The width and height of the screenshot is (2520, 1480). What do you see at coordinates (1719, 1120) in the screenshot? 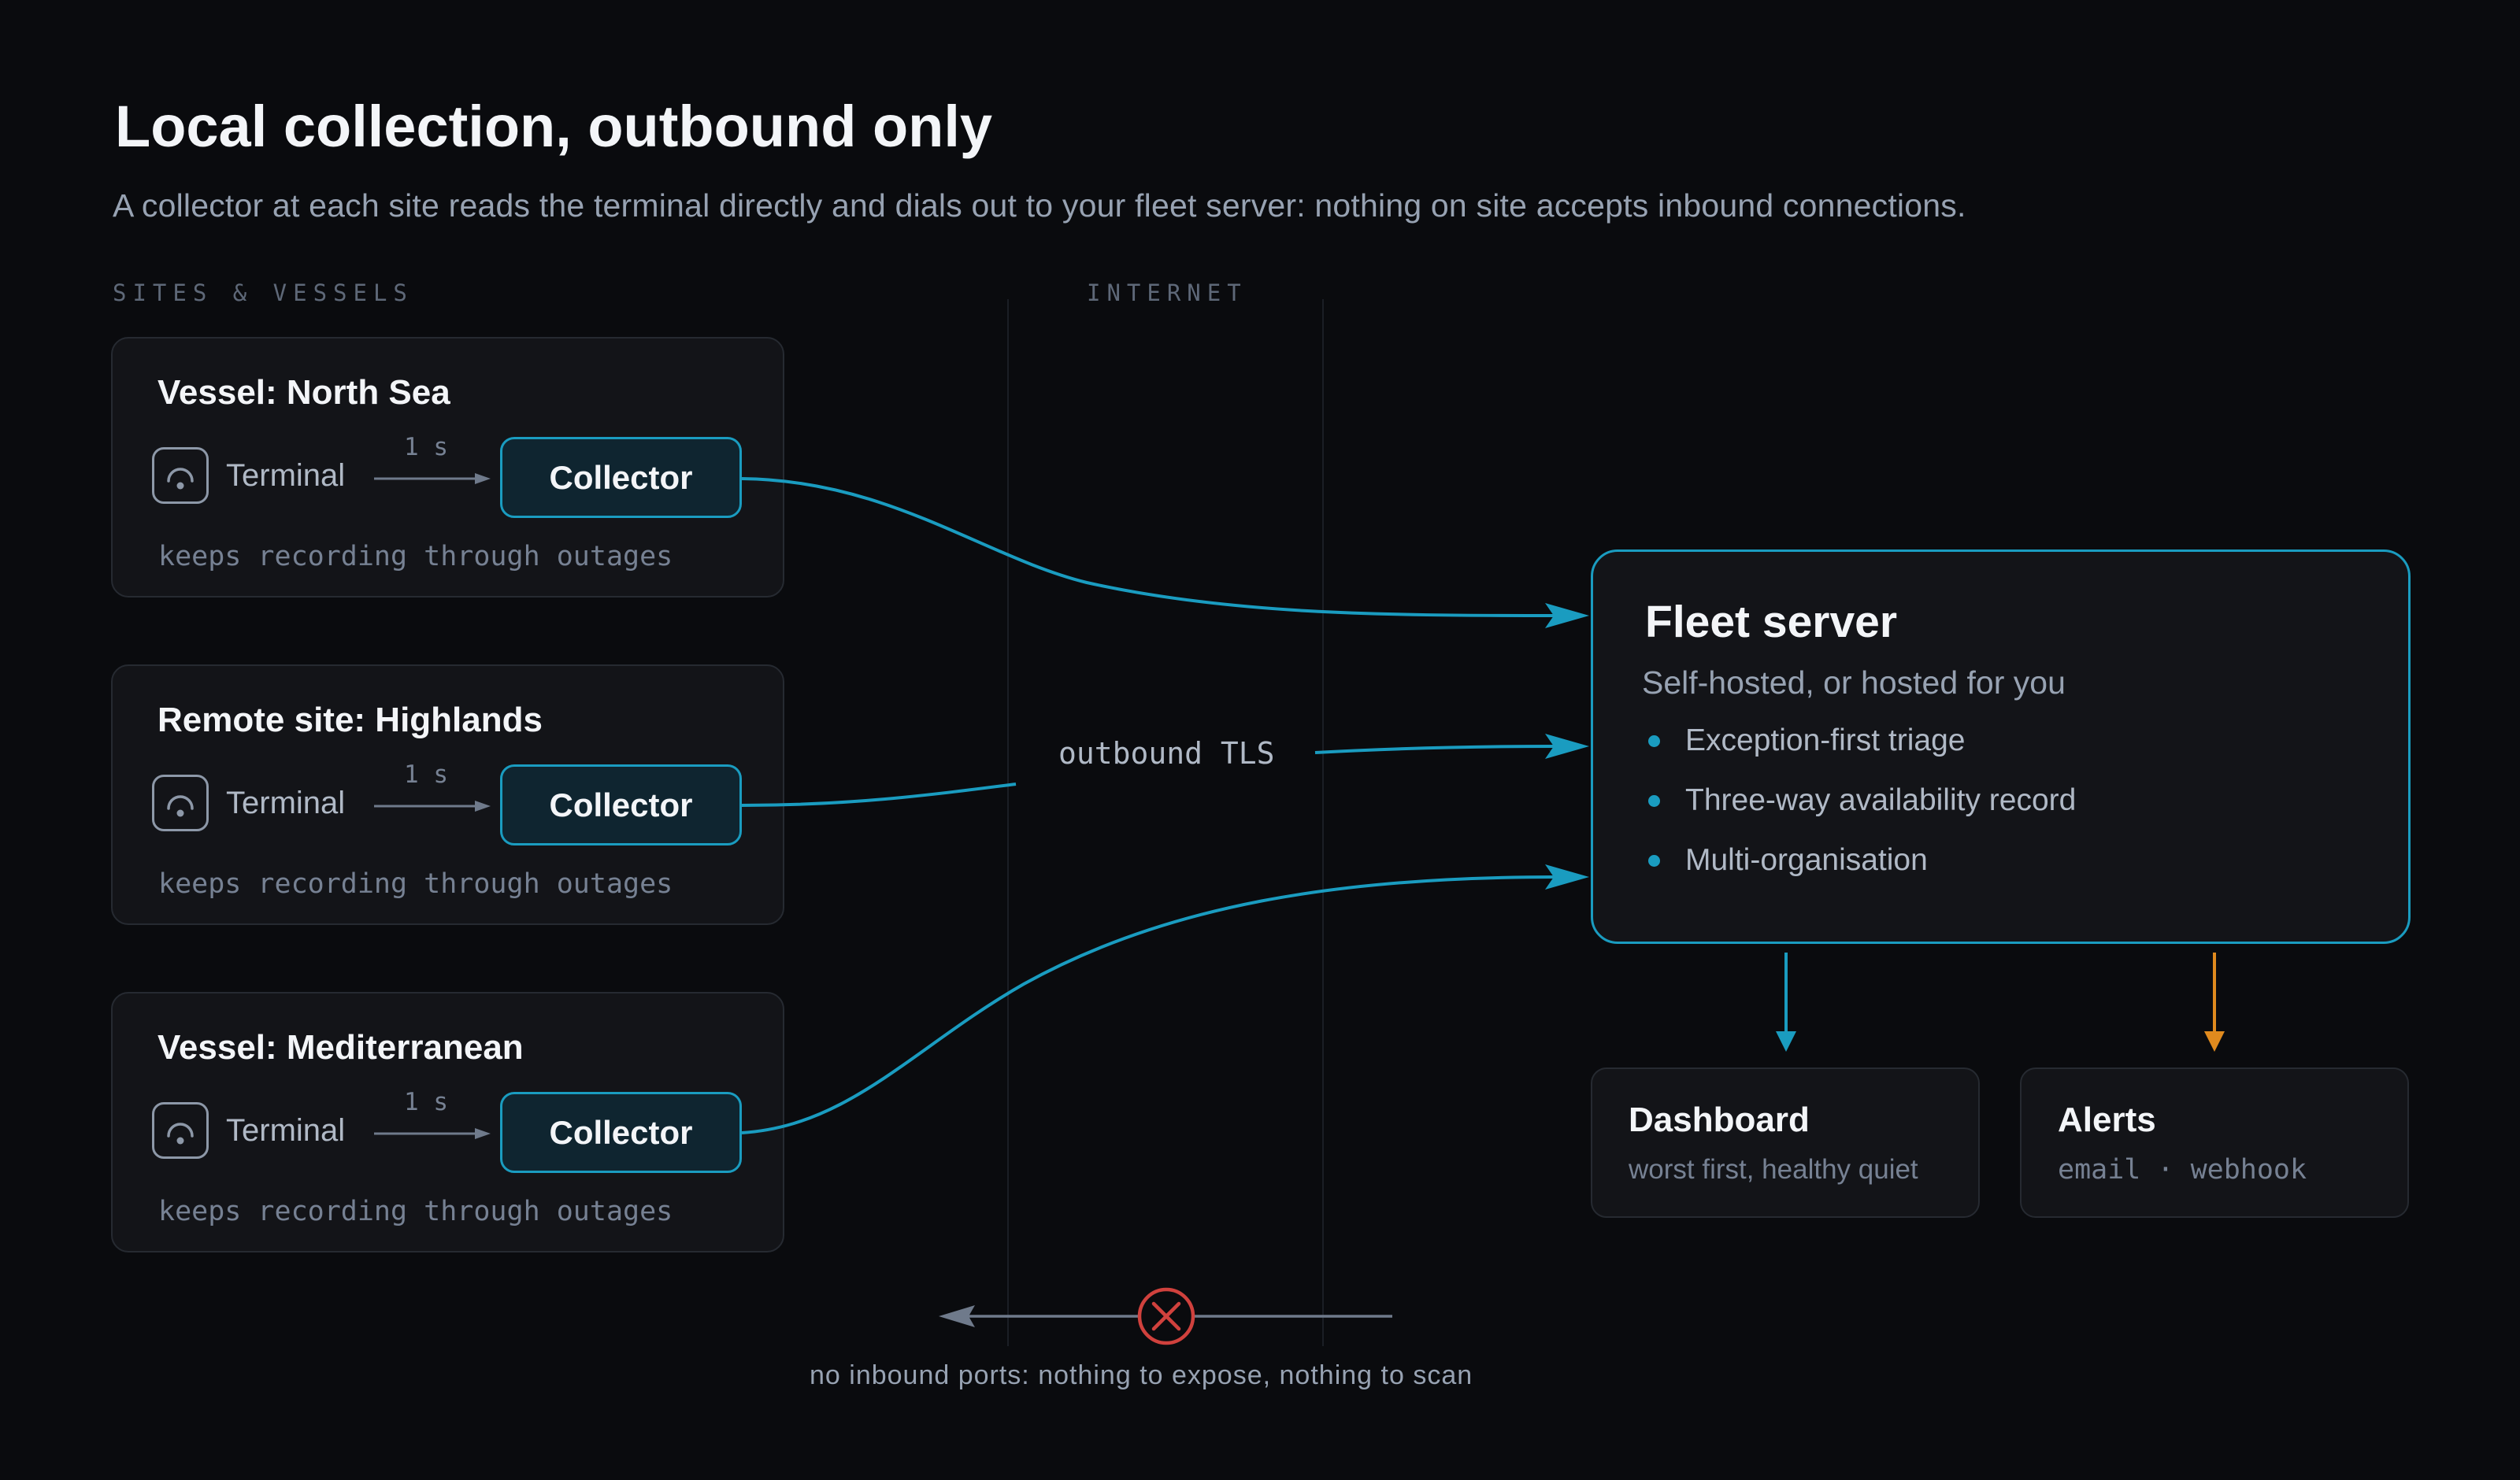
I see `dashboard-title: Dashboard` at bounding box center [1719, 1120].